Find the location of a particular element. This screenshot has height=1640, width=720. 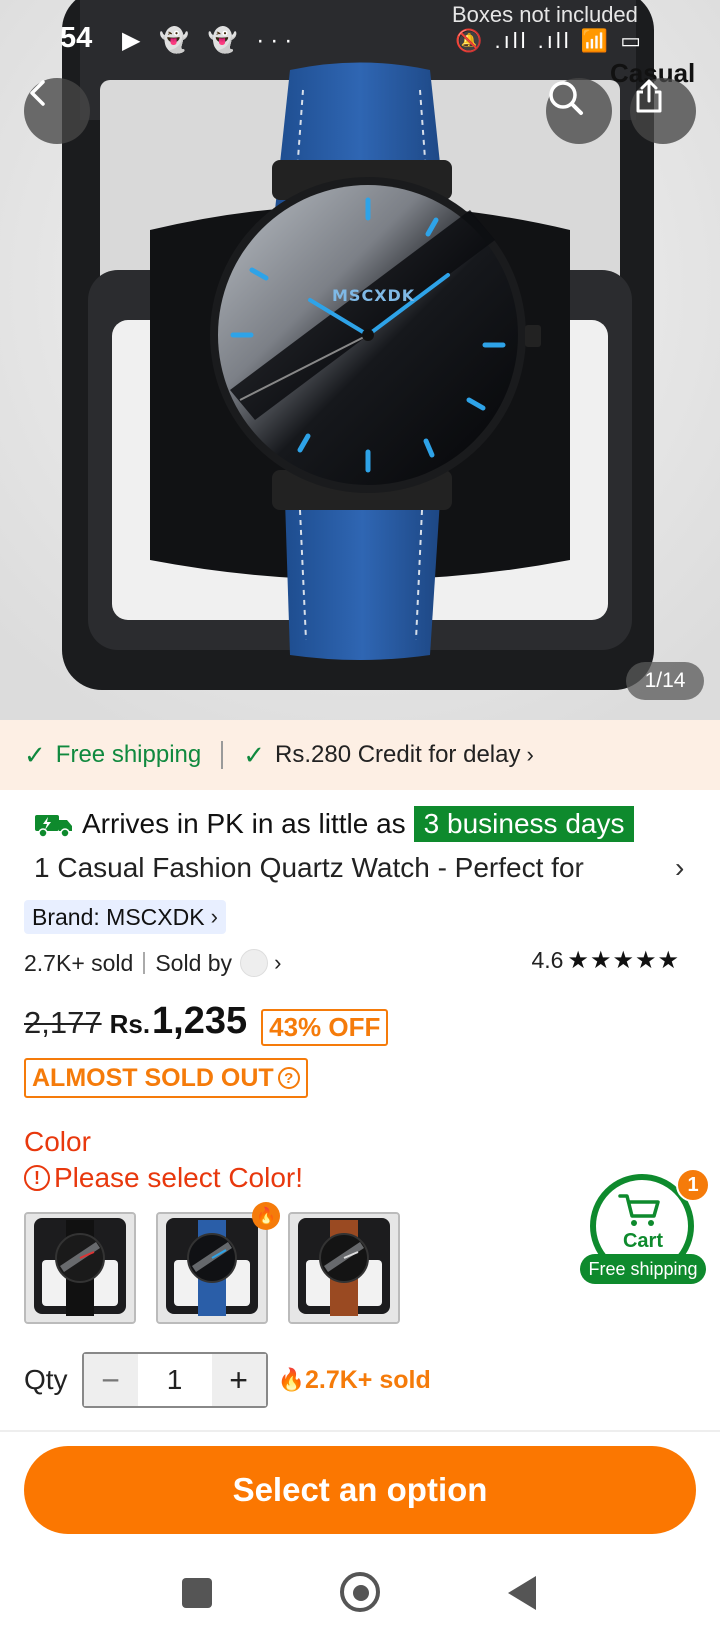

select-option-button: Select an option is located at coordinates (360, 1490).